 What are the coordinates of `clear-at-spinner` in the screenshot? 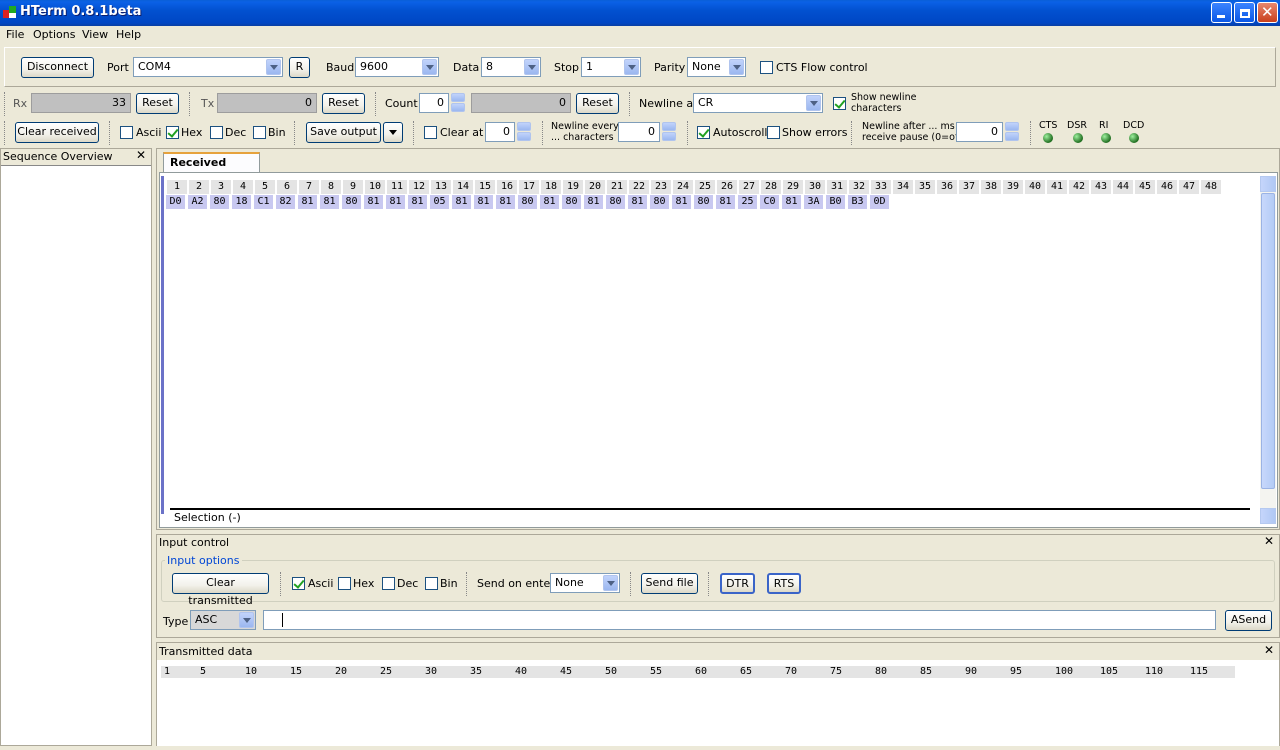 It's located at (524, 132).